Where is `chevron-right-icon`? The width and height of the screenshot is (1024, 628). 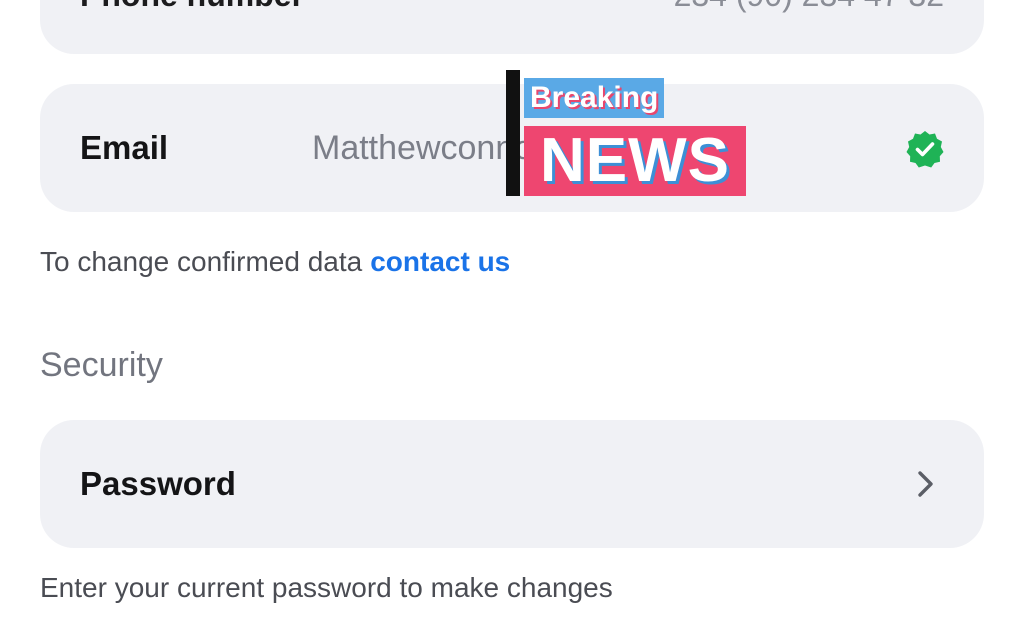
chevron-right-icon is located at coordinates (926, 484).